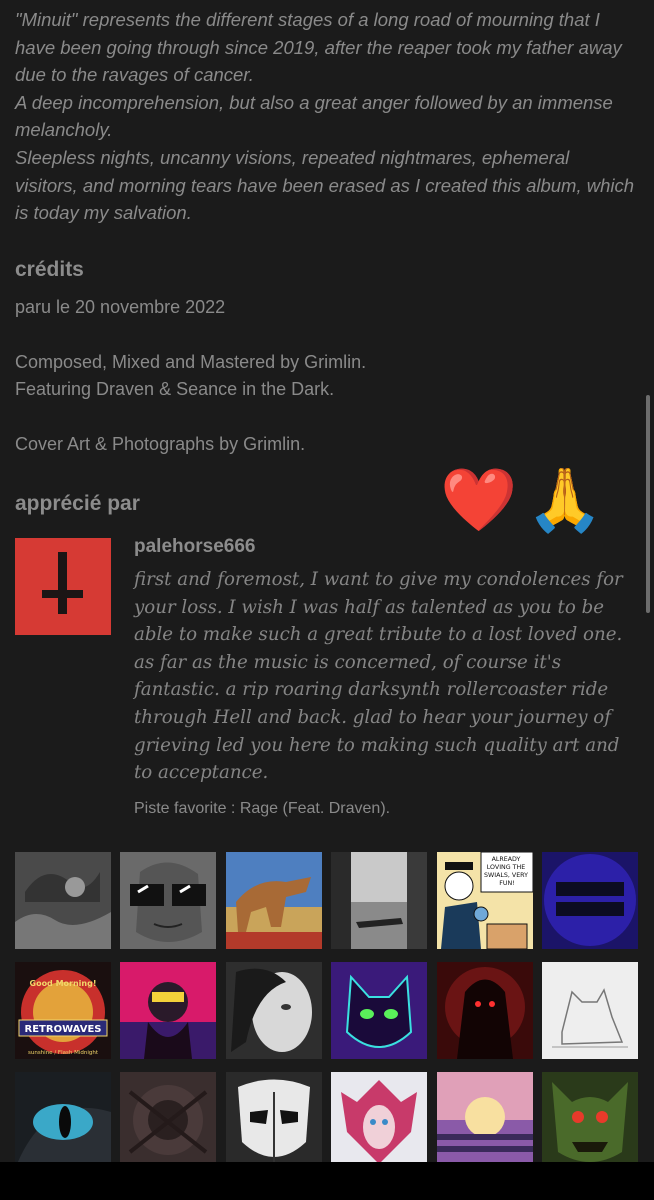 Image resolution: width=654 pixels, height=1200 pixels. What do you see at coordinates (194, 547) in the screenshot?
I see `fan-username-link: palehorse666` at bounding box center [194, 547].